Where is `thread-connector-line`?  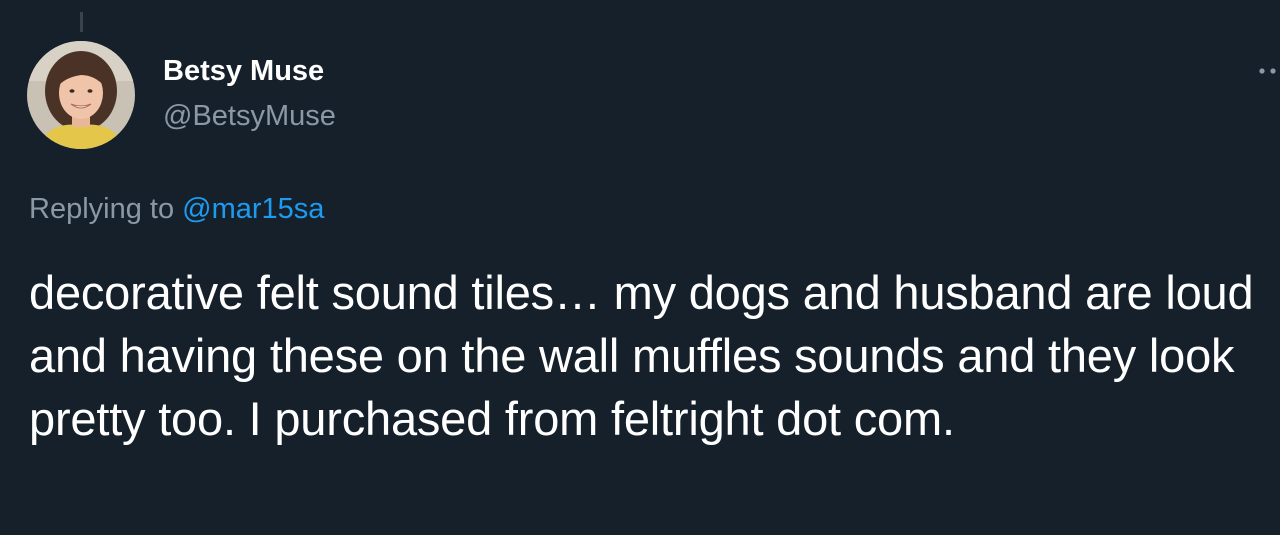 thread-connector-line is located at coordinates (81, 22).